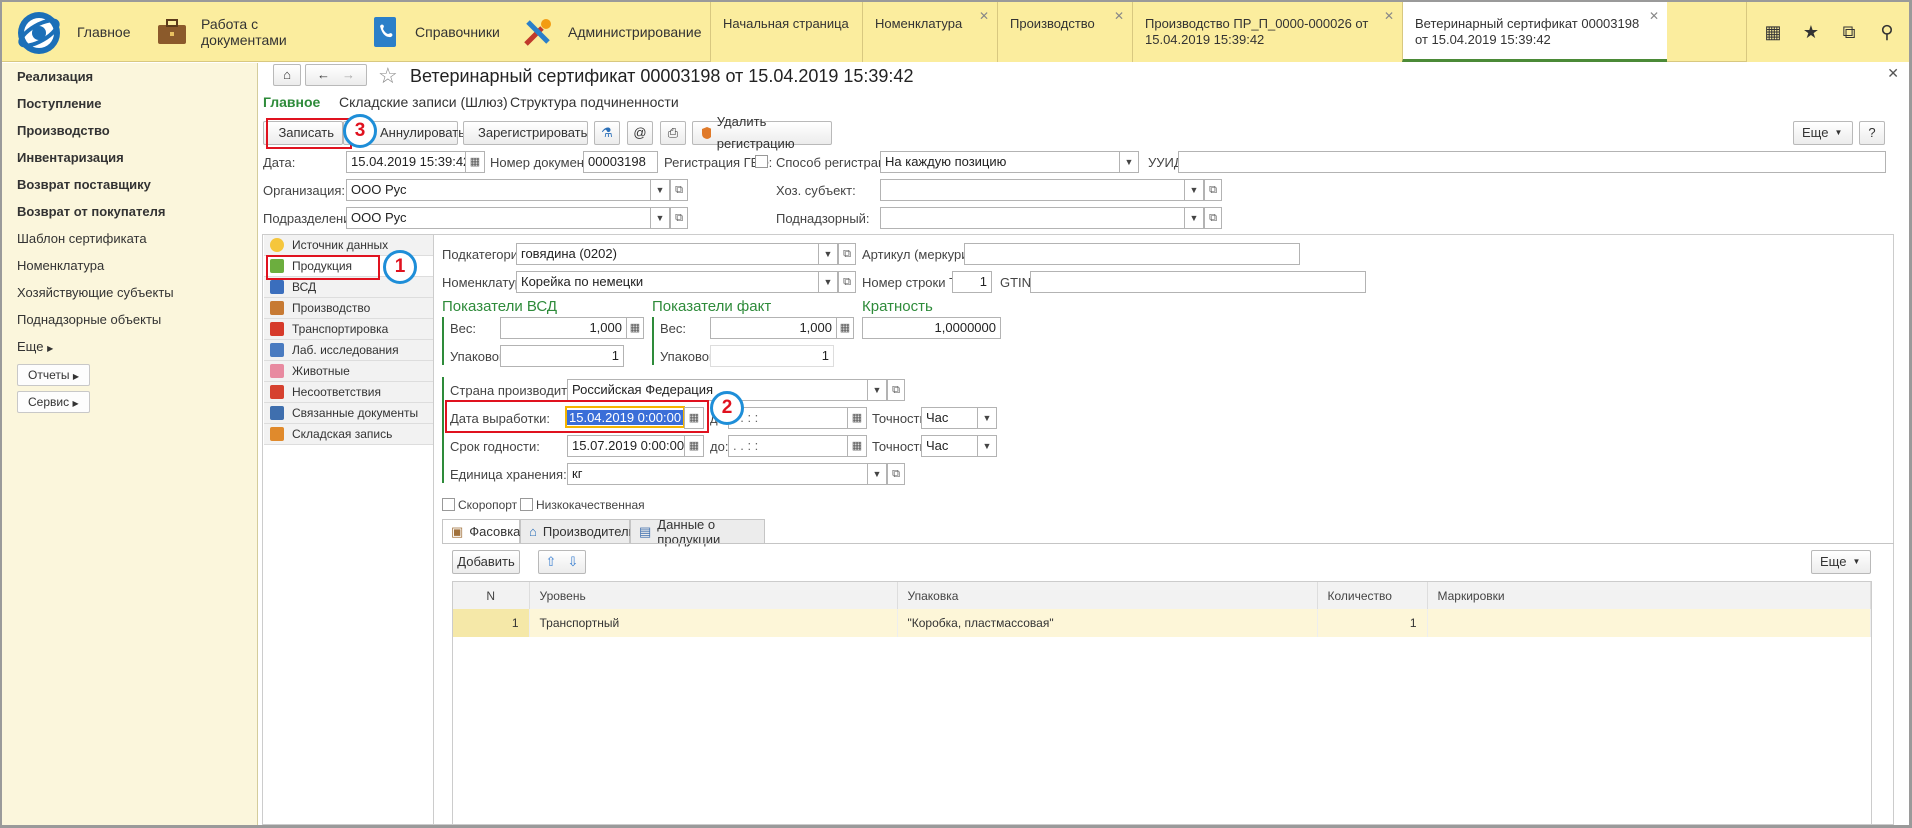 Image resolution: width=1912 pixels, height=828 pixels. Describe the element at coordinates (1107, 595) in the screenshot. I see `col-header-package: Упаковка` at that location.